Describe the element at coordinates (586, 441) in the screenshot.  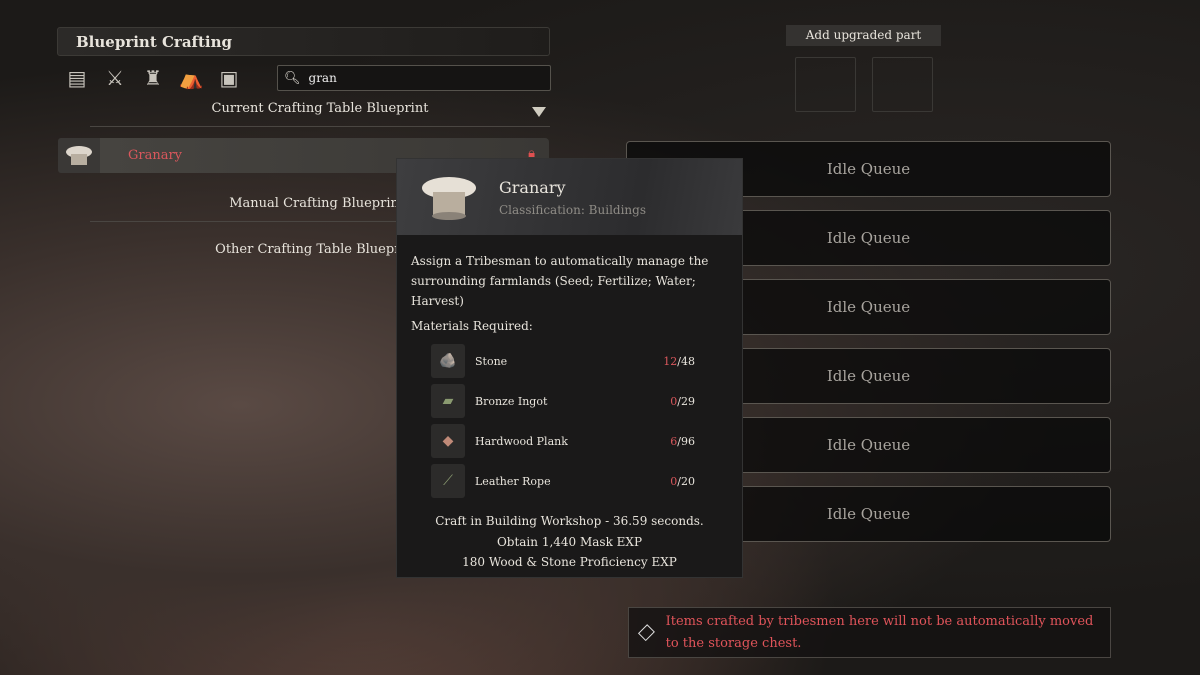
I see `material-row: ◆ Hardwood Plank 6/96` at that location.